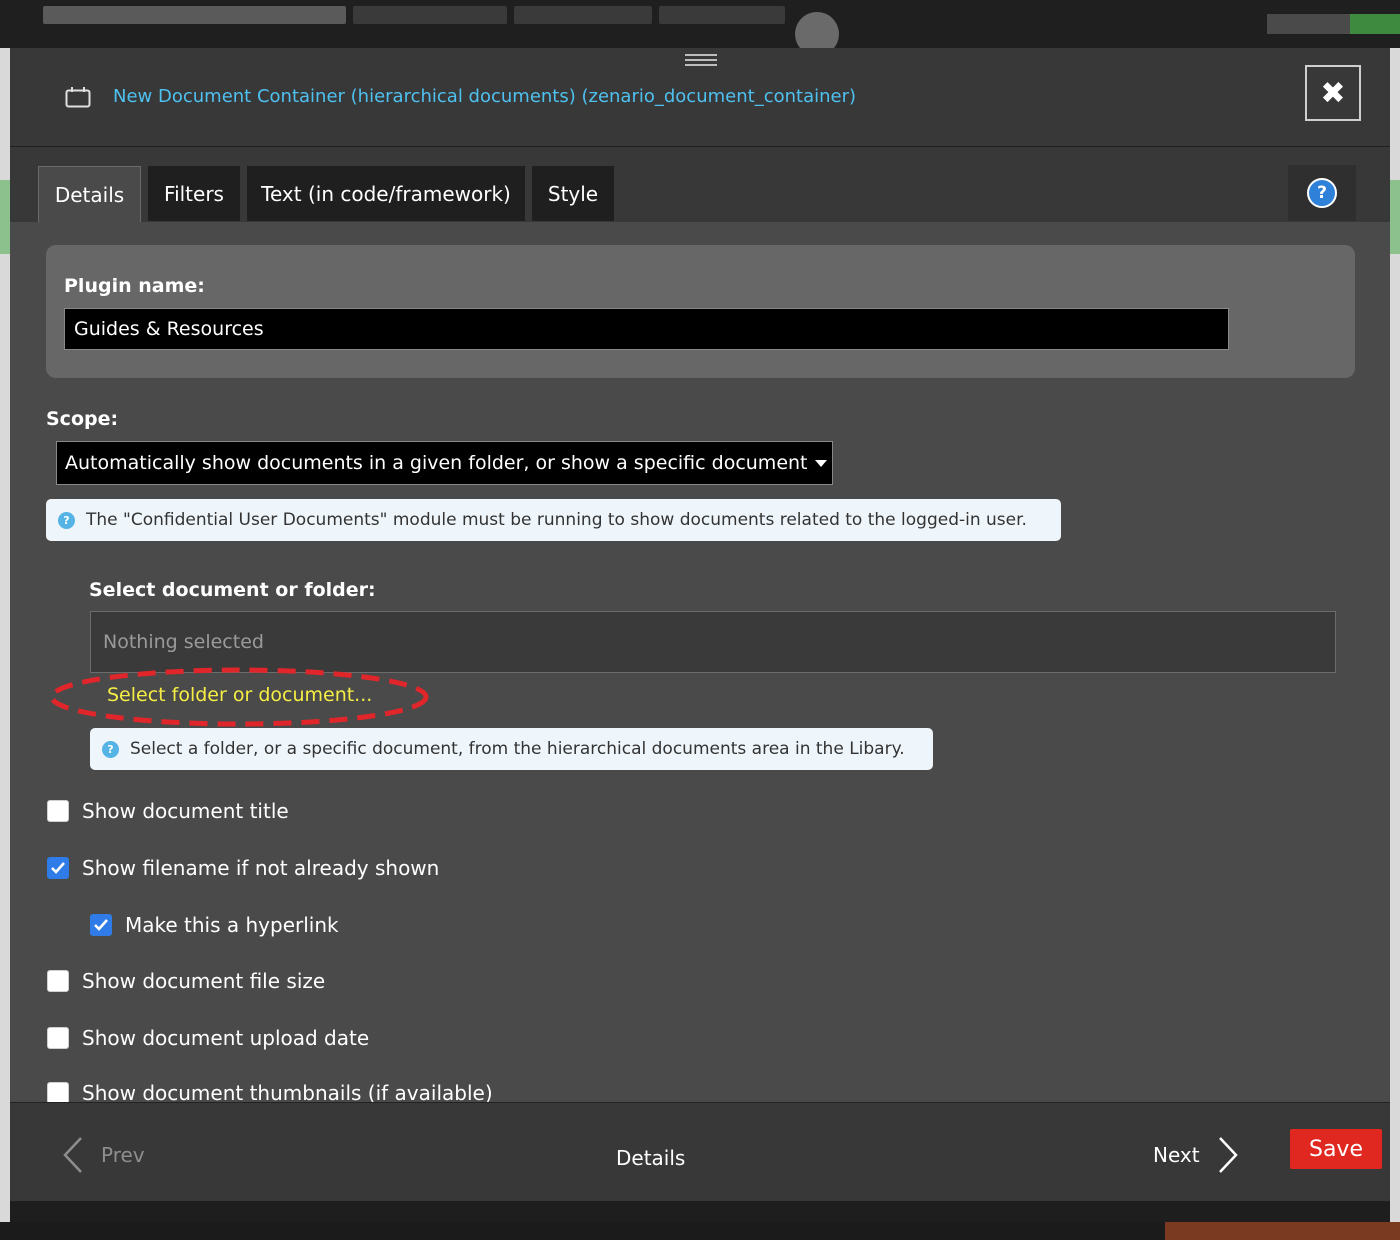 The width and height of the screenshot is (1400, 1240). I want to click on plugin-name-panel: Plugin name: Guides & Resources, so click(700, 311).